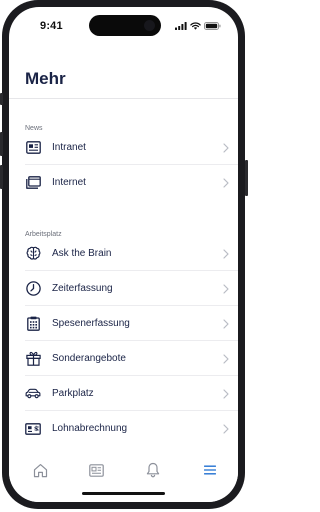 The height and width of the screenshot is (512, 320). Describe the element at coordinates (131, 182) in the screenshot. I see `list-item-internet: Internet` at that location.